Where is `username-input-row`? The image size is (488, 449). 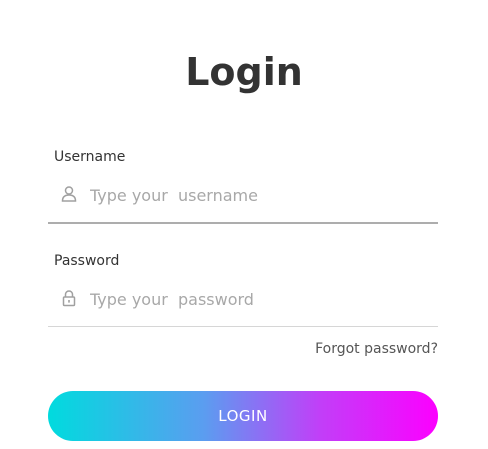 username-input-row is located at coordinates (243, 199).